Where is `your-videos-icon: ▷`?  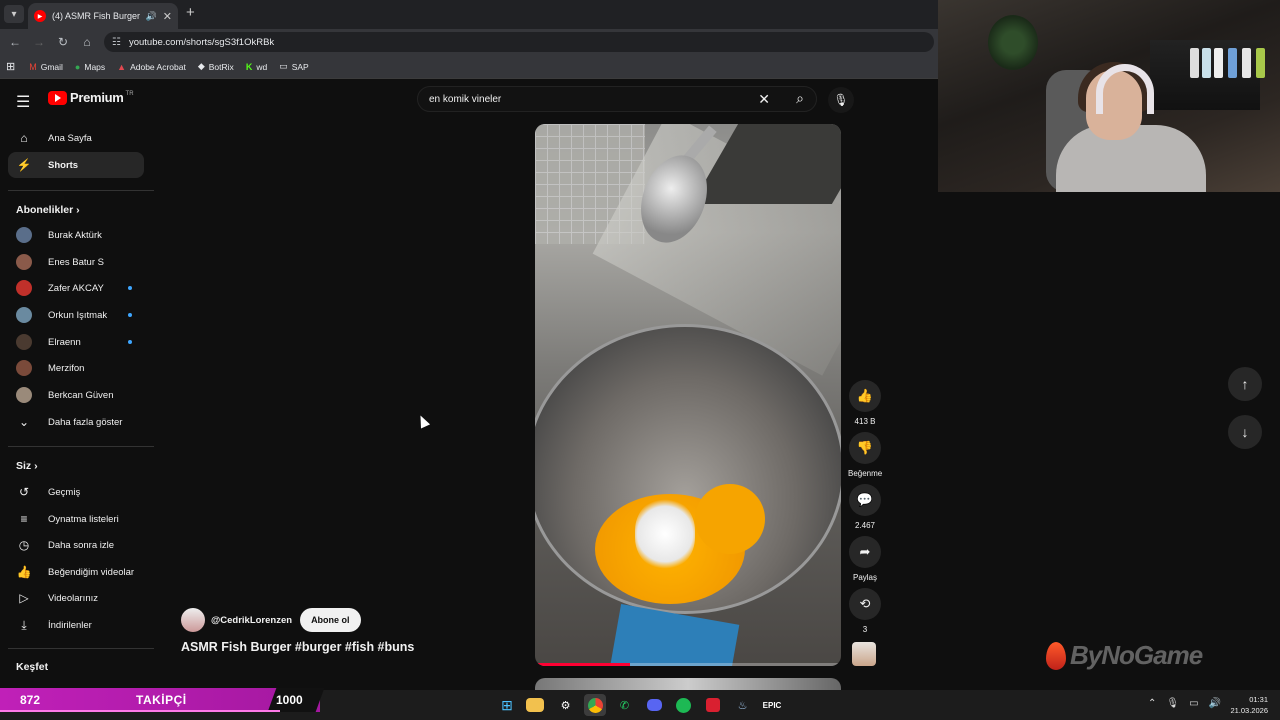
your-videos-icon: ▷ is located at coordinates (24, 598).